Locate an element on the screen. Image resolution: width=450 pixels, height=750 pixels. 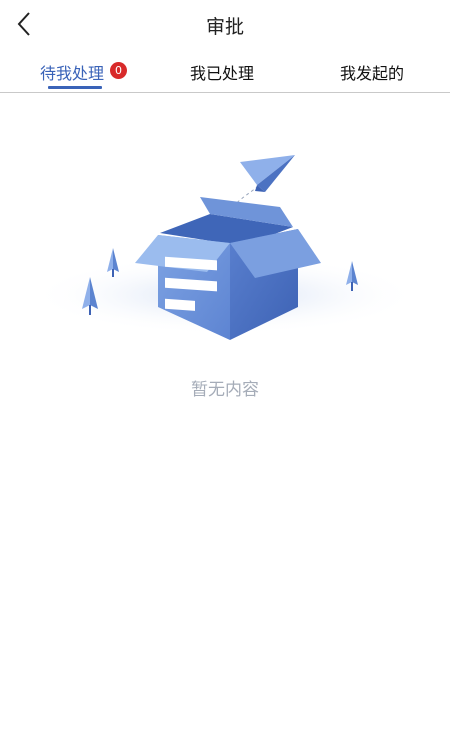
tab-pending-label: 待我处理 is located at coordinates (72, 73).